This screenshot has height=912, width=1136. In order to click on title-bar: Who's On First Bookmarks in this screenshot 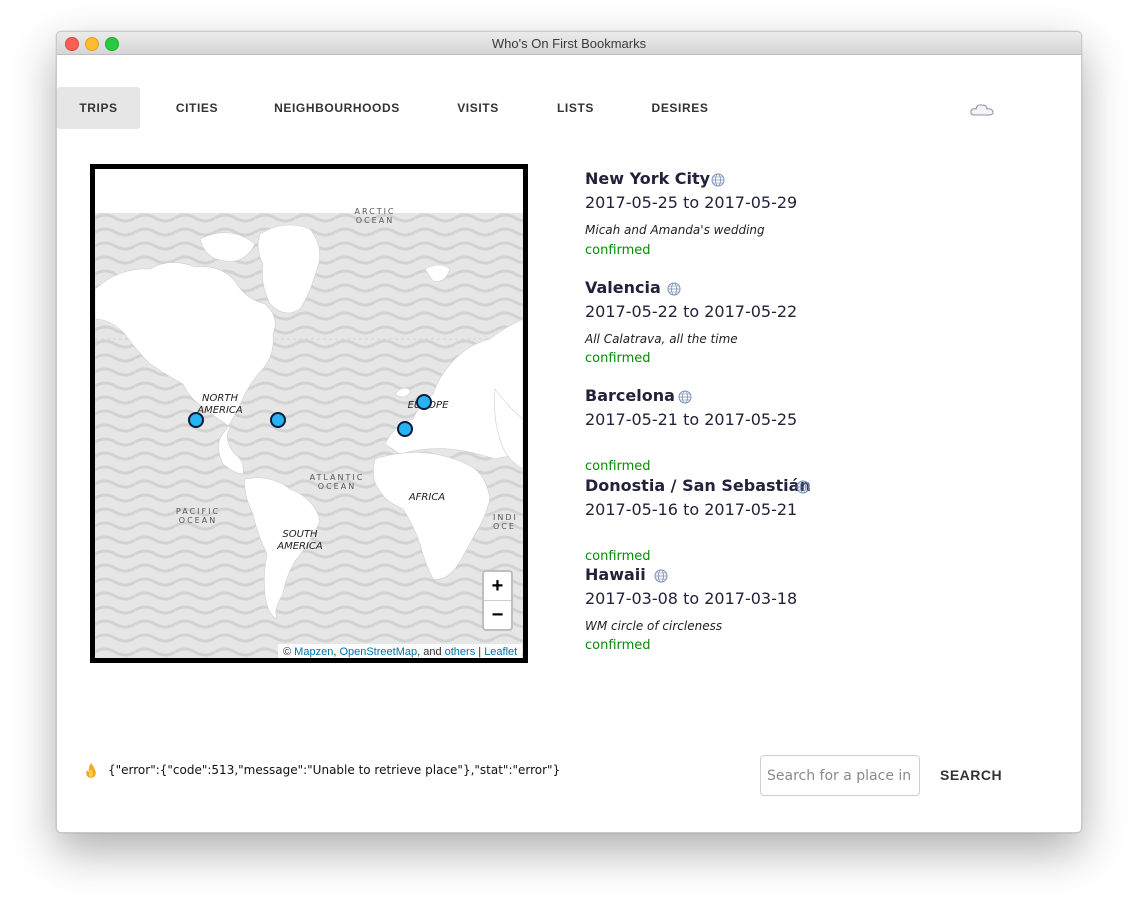, I will do `click(569, 43)`.